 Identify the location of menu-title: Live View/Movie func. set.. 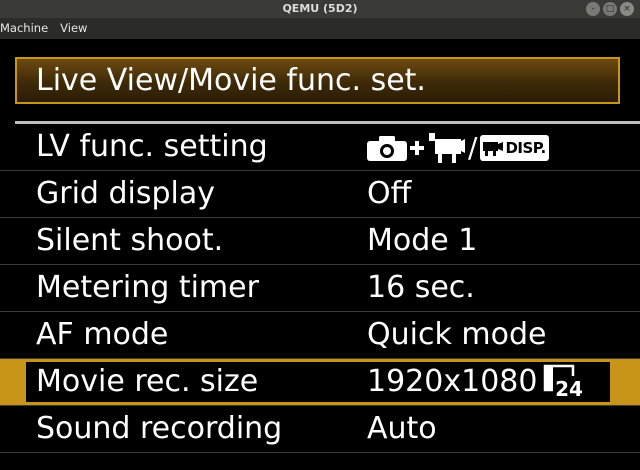
(231, 80).